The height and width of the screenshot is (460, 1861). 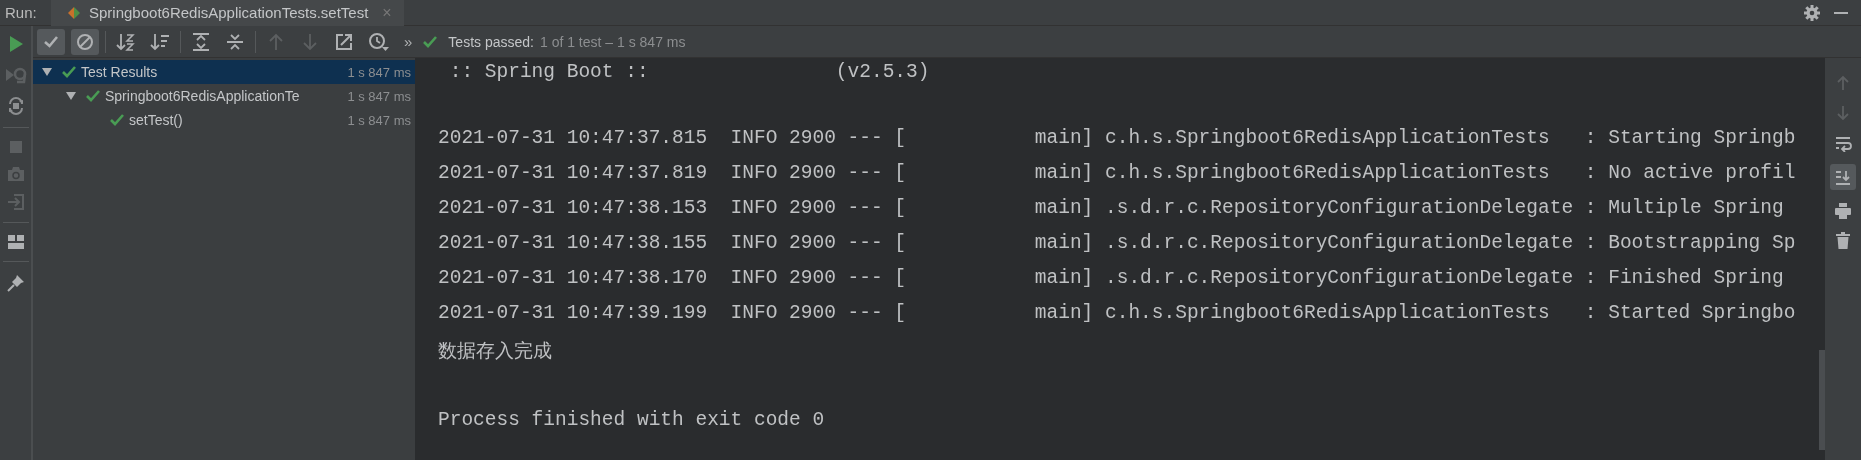 What do you see at coordinates (1822, 400) in the screenshot?
I see `scrollbar-thumb` at bounding box center [1822, 400].